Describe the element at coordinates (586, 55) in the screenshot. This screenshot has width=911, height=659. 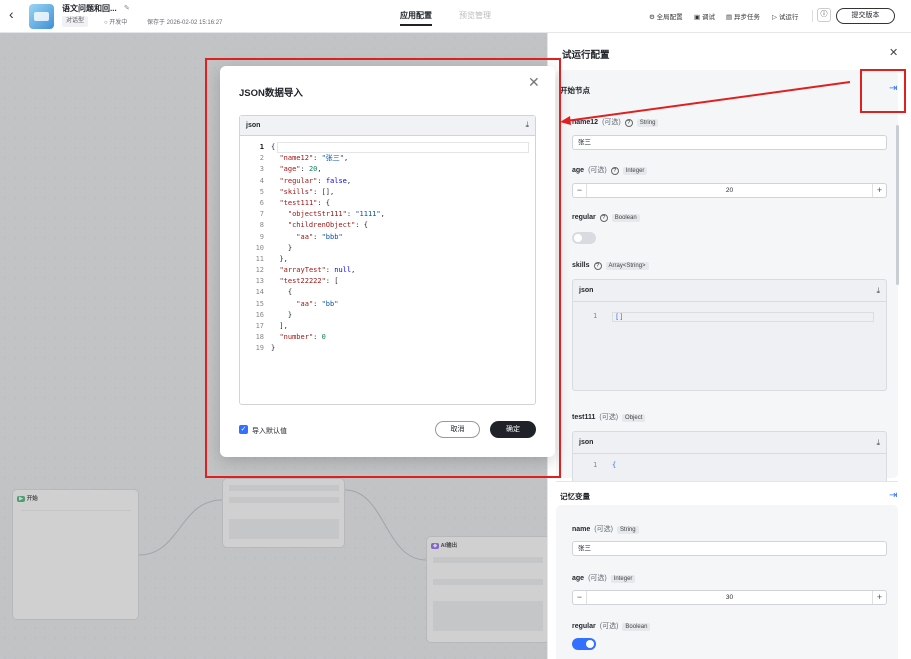
I see `panel-title: 试运行配置` at that location.